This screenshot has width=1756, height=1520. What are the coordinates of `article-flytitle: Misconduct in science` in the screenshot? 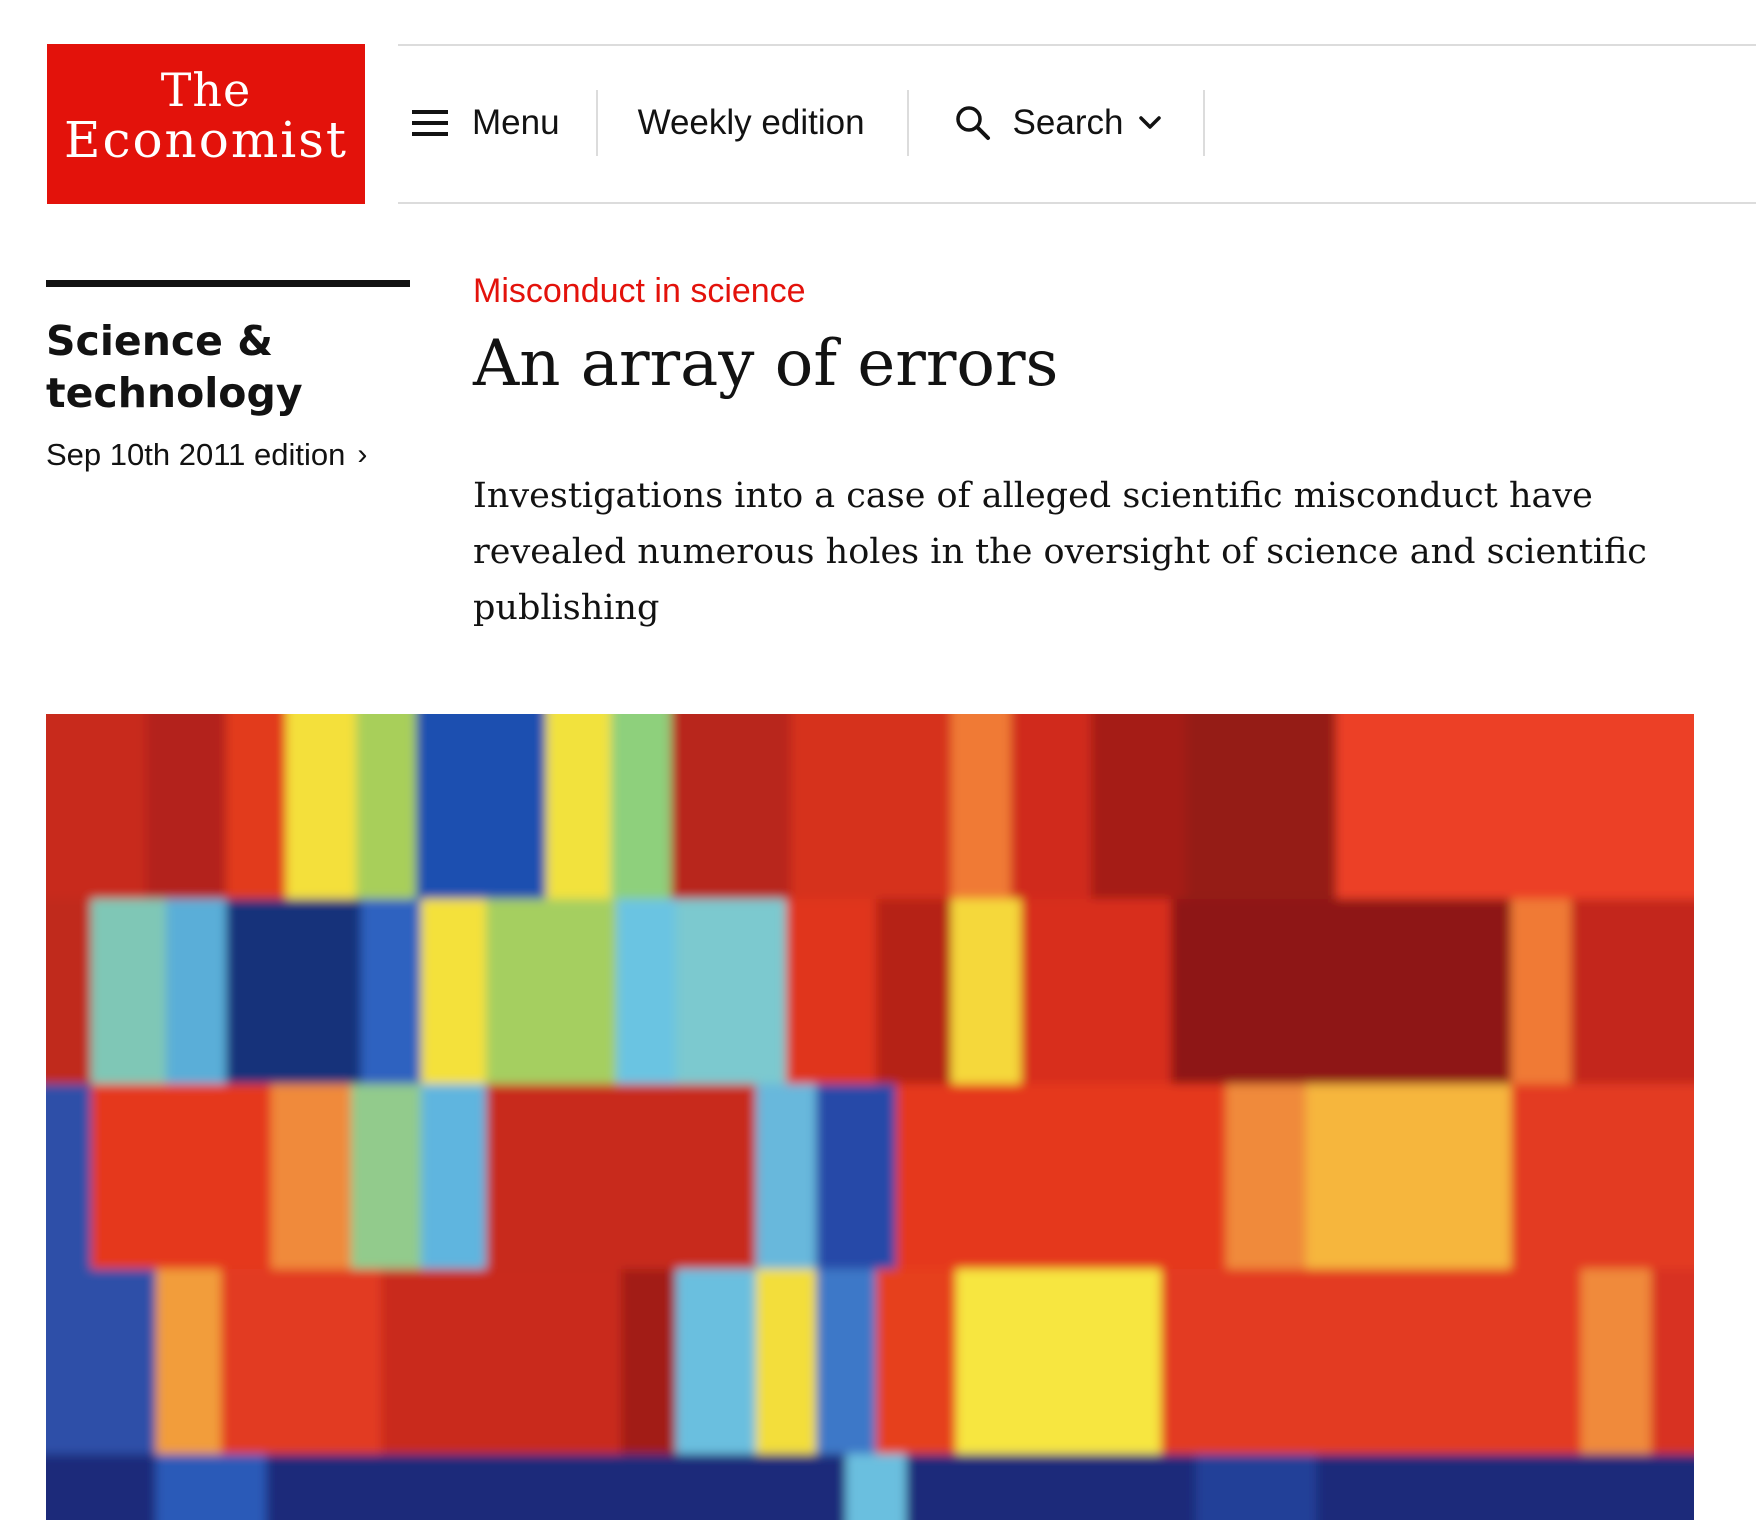 It's located at (639, 291).